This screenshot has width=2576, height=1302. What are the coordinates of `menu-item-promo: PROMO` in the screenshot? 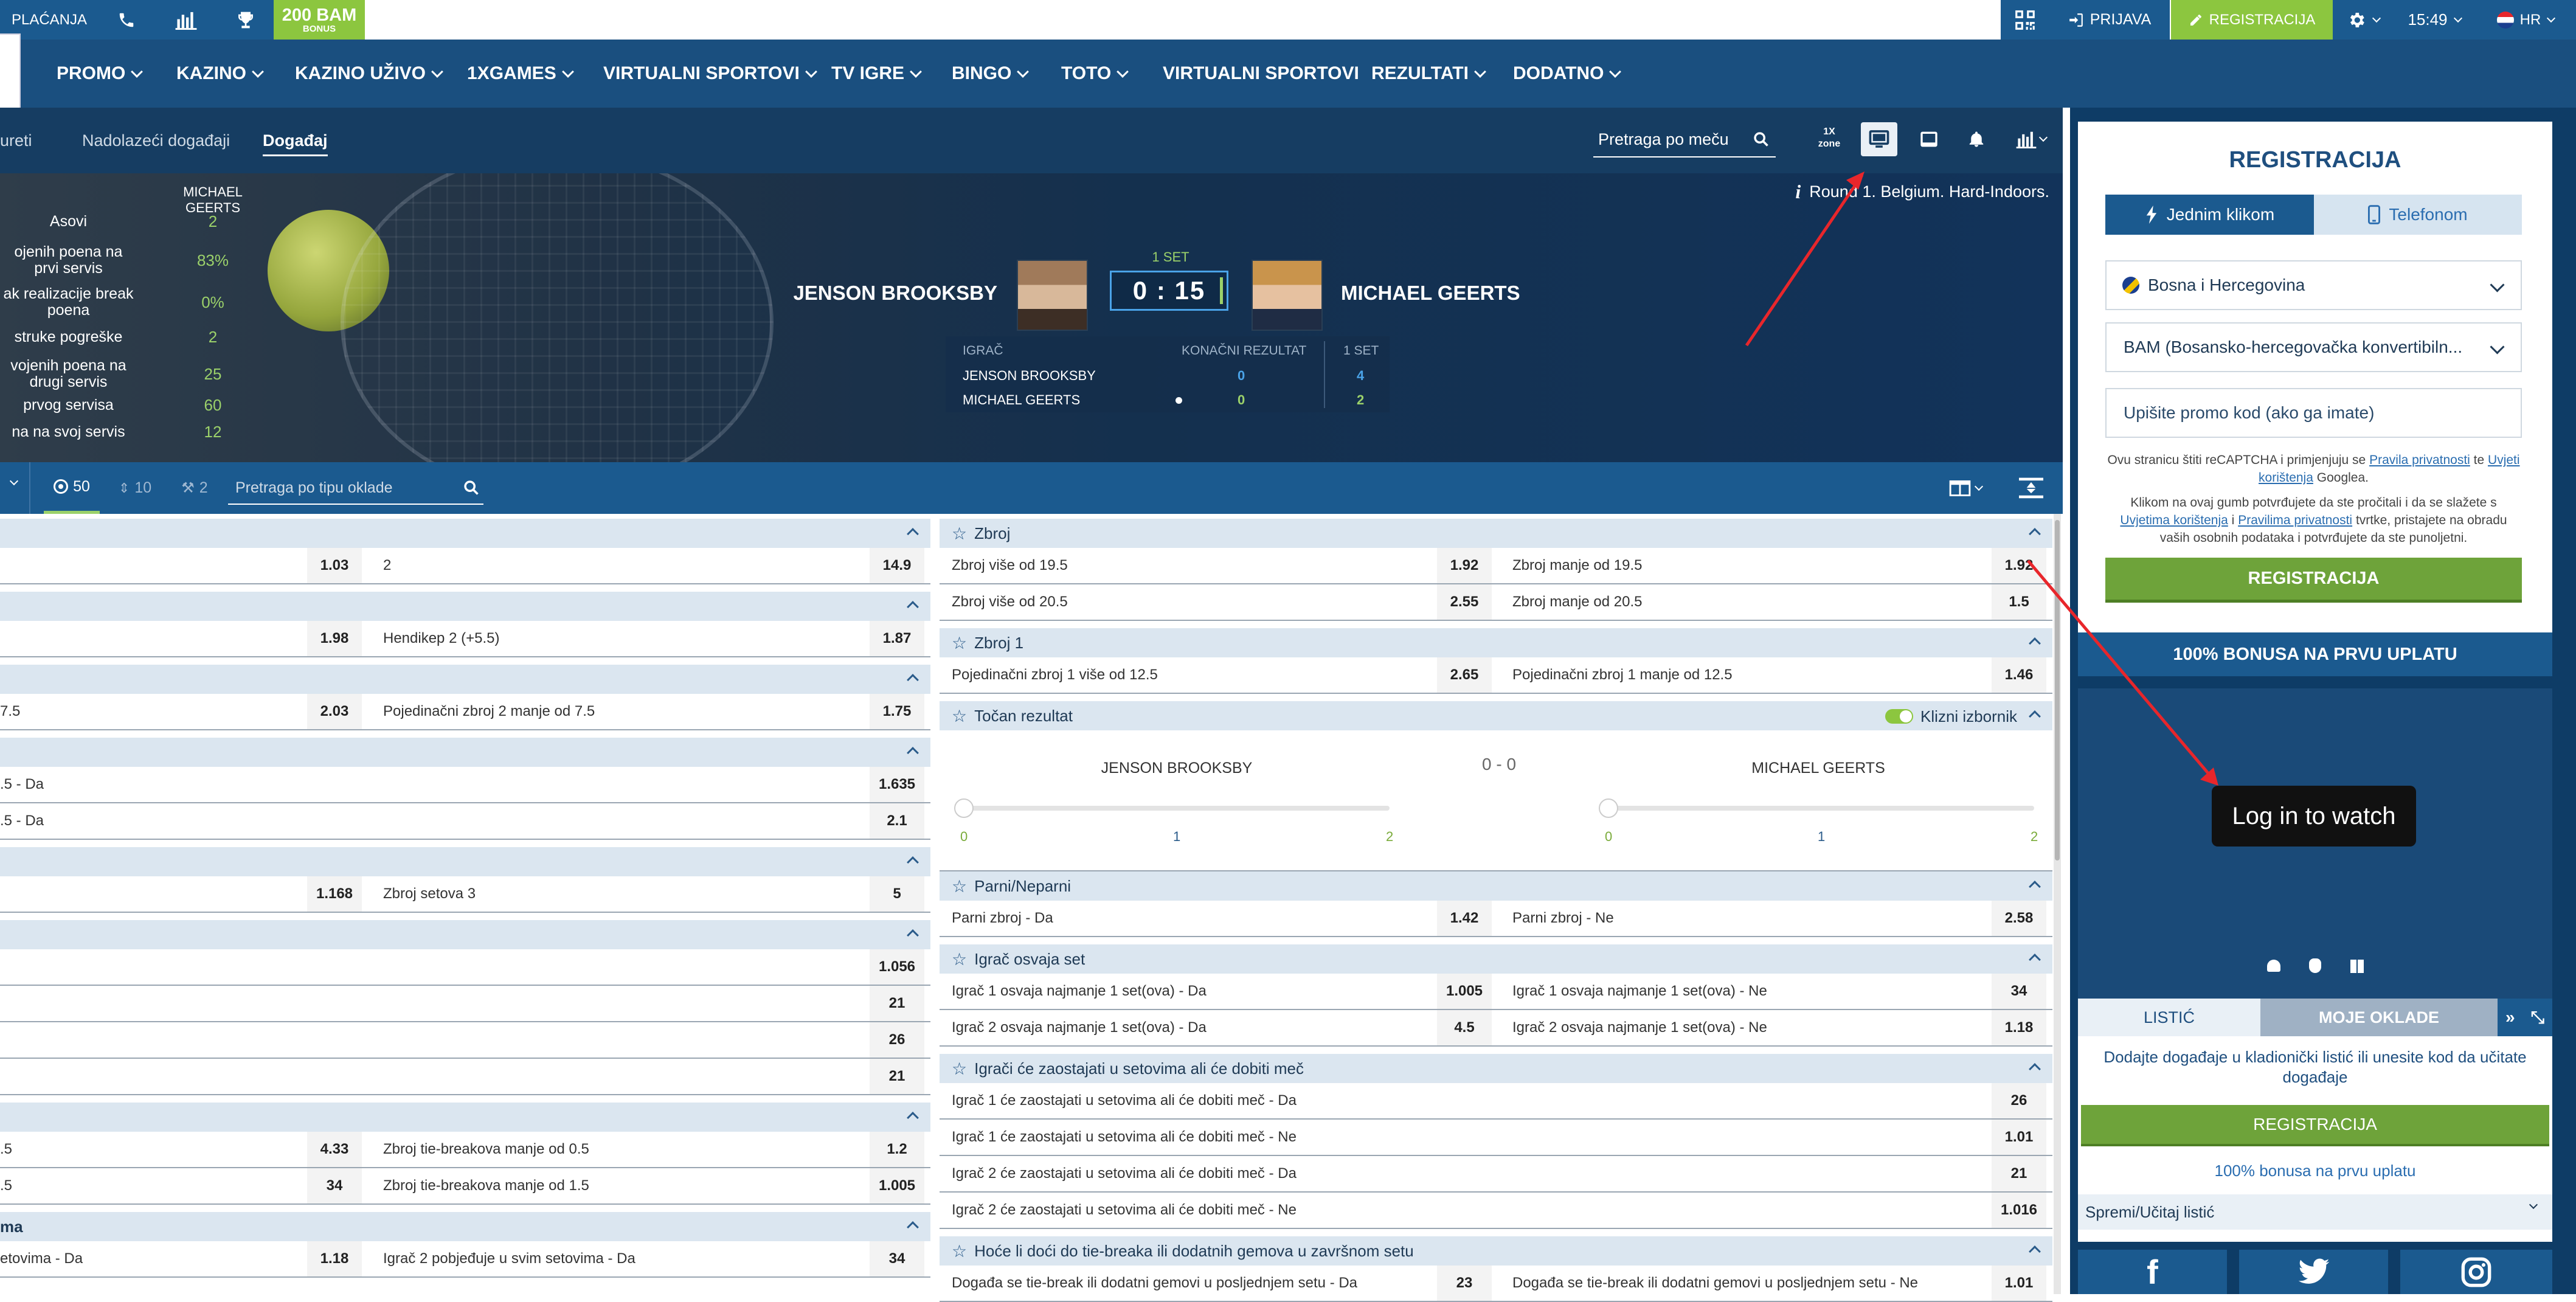 It's located at (100, 74).